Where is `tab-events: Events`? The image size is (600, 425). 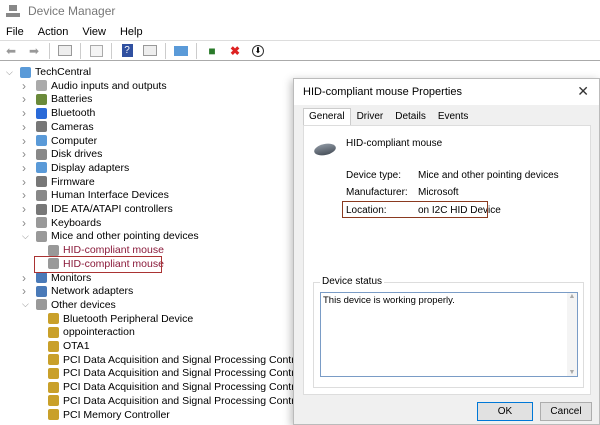 tab-events: Events is located at coordinates (453, 116).